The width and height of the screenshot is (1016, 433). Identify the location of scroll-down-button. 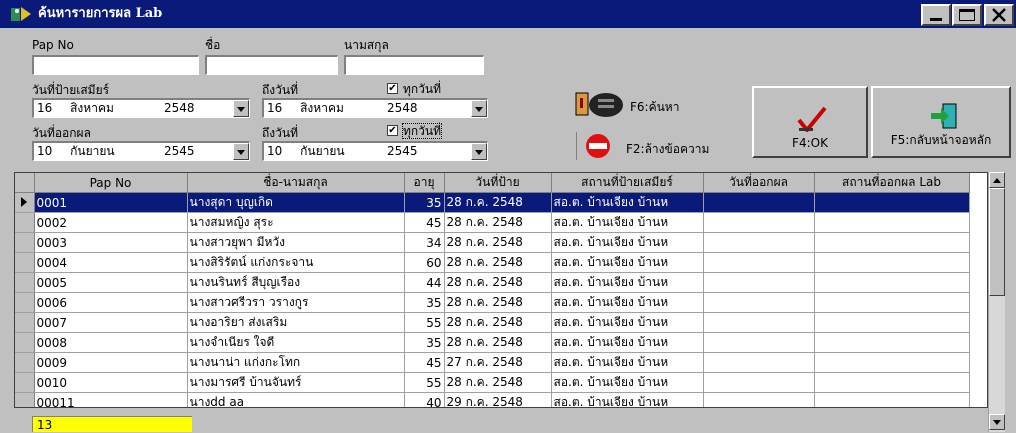
(997, 422).